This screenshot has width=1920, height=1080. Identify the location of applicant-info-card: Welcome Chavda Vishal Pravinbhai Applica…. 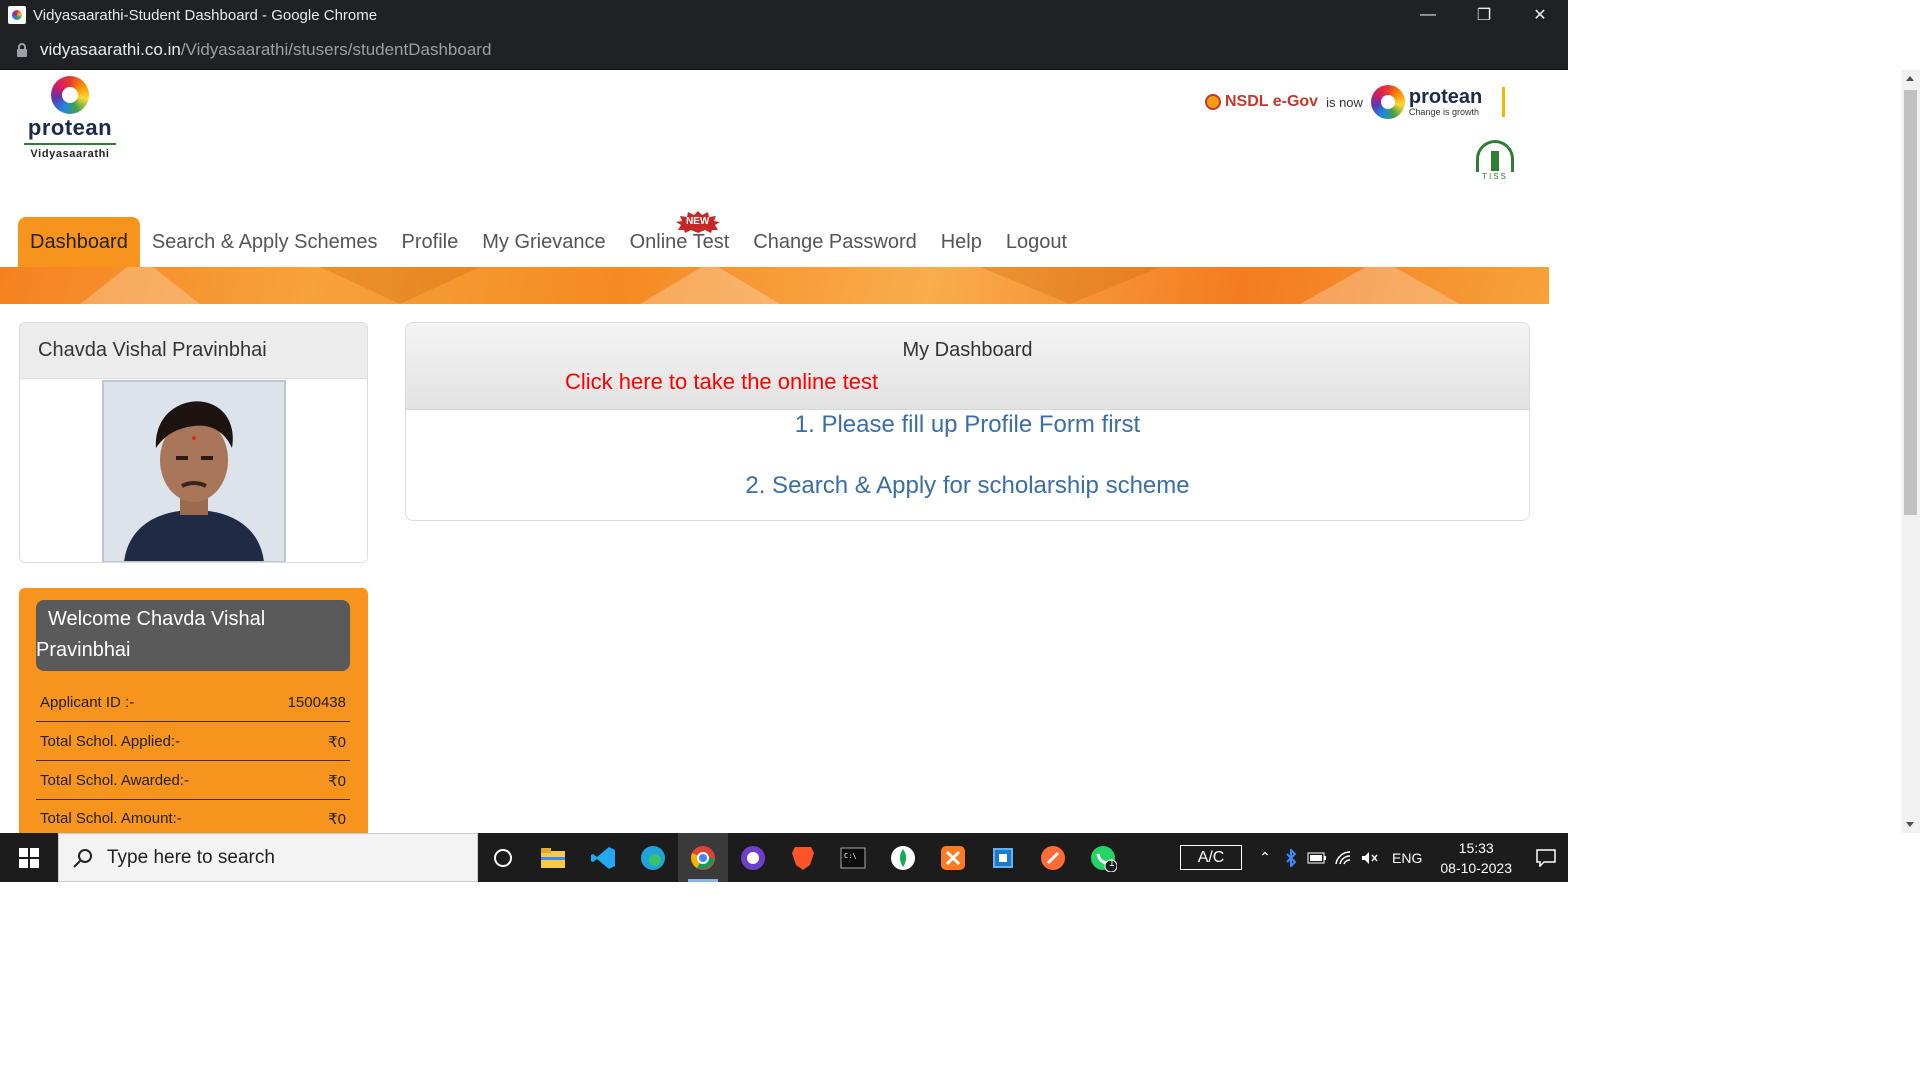
(193, 710).